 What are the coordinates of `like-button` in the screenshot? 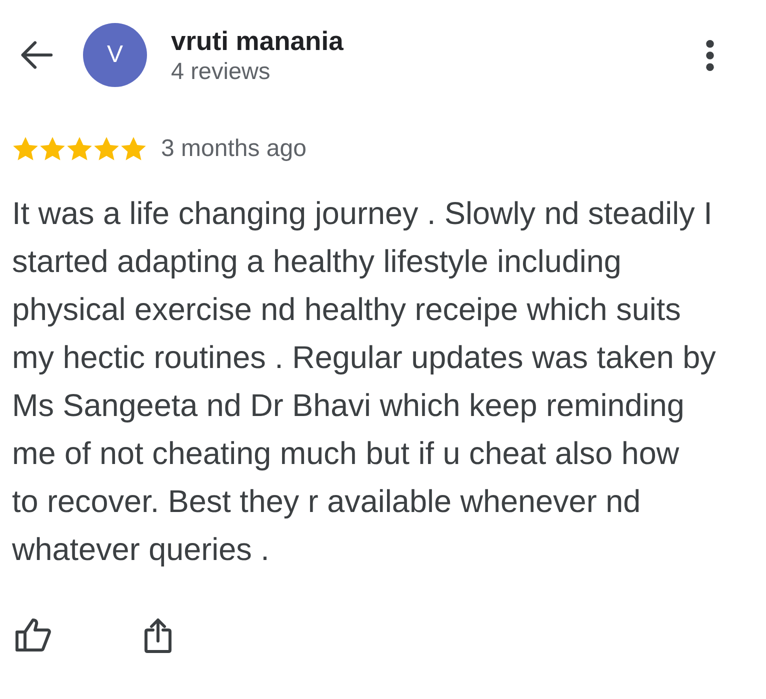 It's located at (33, 635).